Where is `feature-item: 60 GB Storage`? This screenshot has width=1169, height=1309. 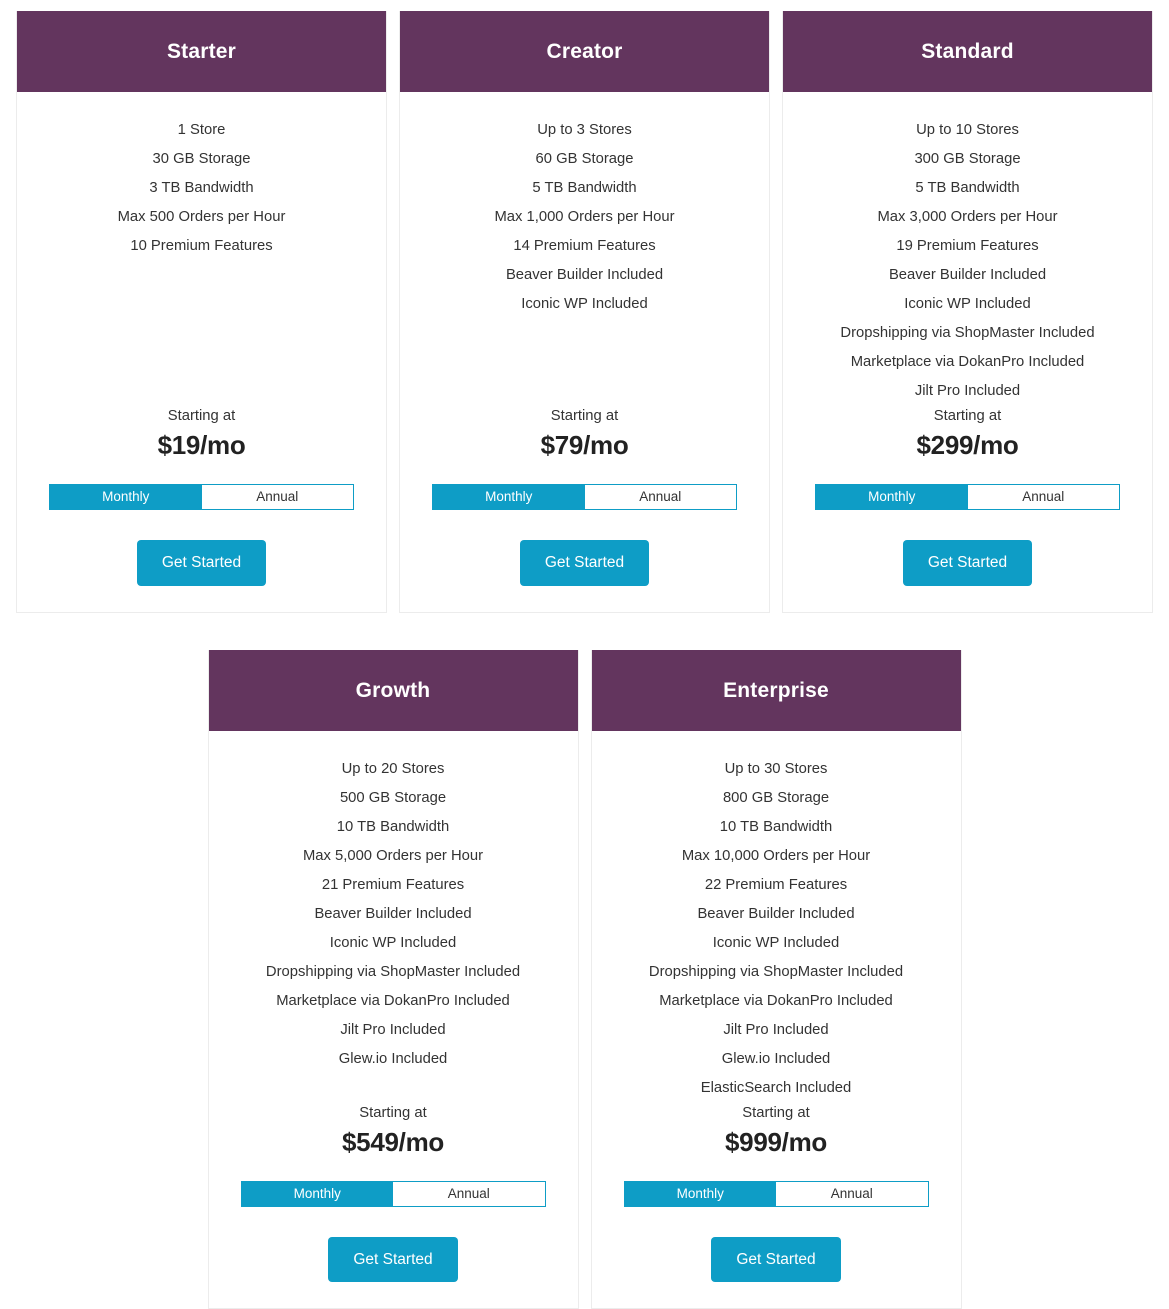 feature-item: 60 GB Storage is located at coordinates (584, 159).